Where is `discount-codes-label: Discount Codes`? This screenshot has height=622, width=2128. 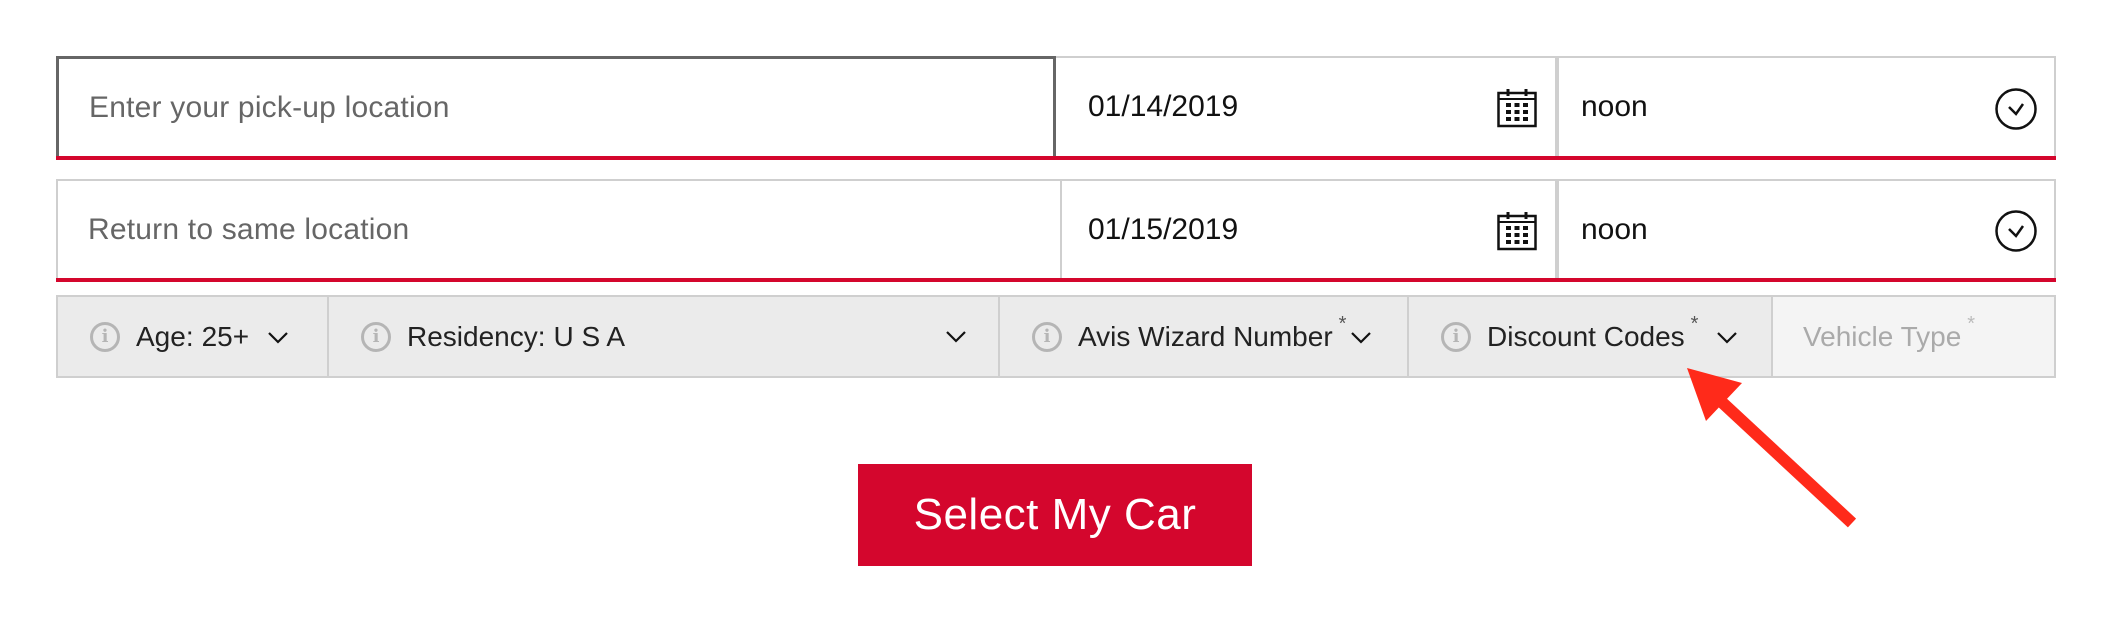 discount-codes-label: Discount Codes is located at coordinates (1586, 336).